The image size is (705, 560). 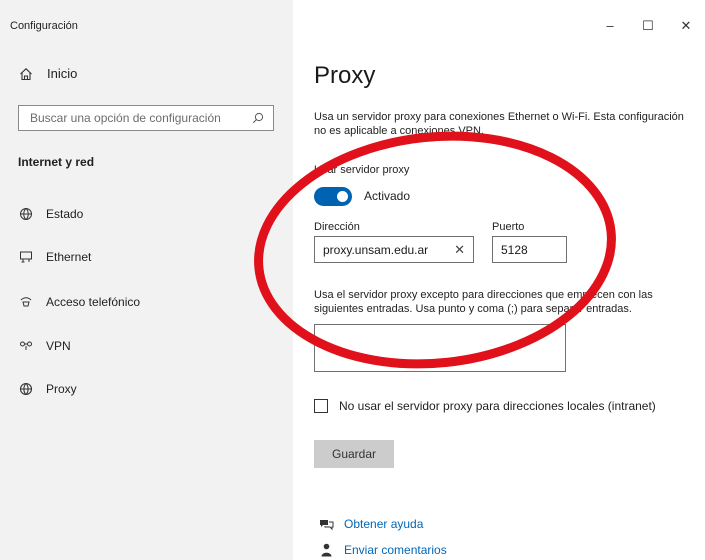 I want to click on vpn-icon, so click(x=26, y=346).